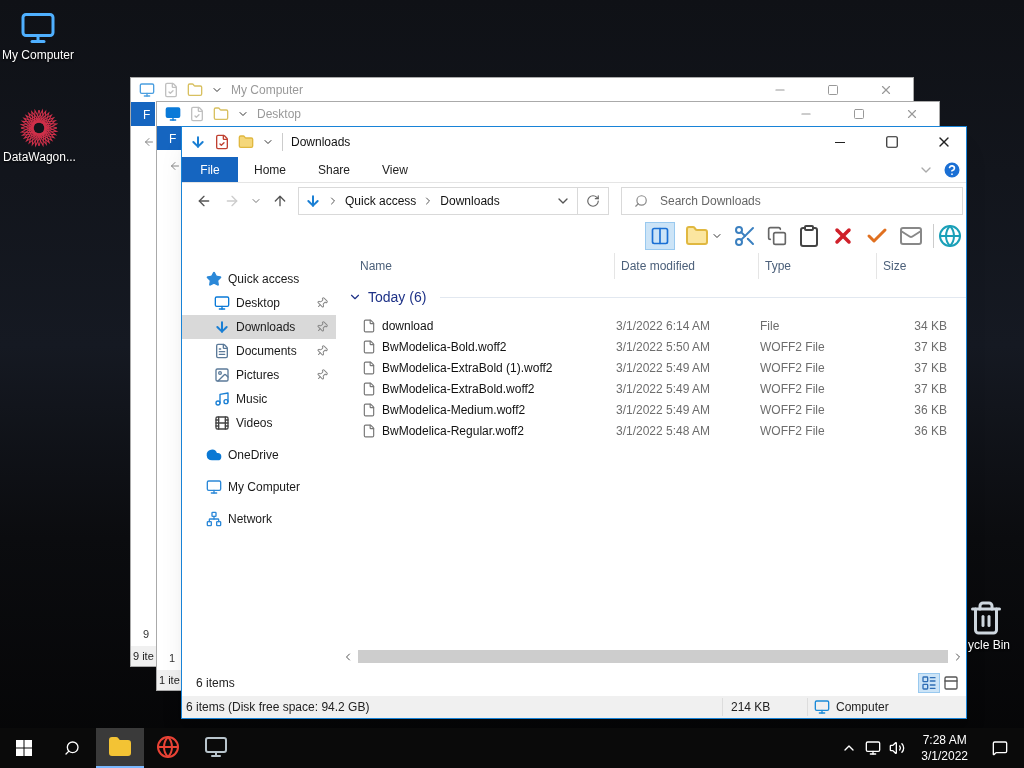 The width and height of the screenshot is (1024, 768). I want to click on table-cell-text: 34 KB, so click(930, 326).